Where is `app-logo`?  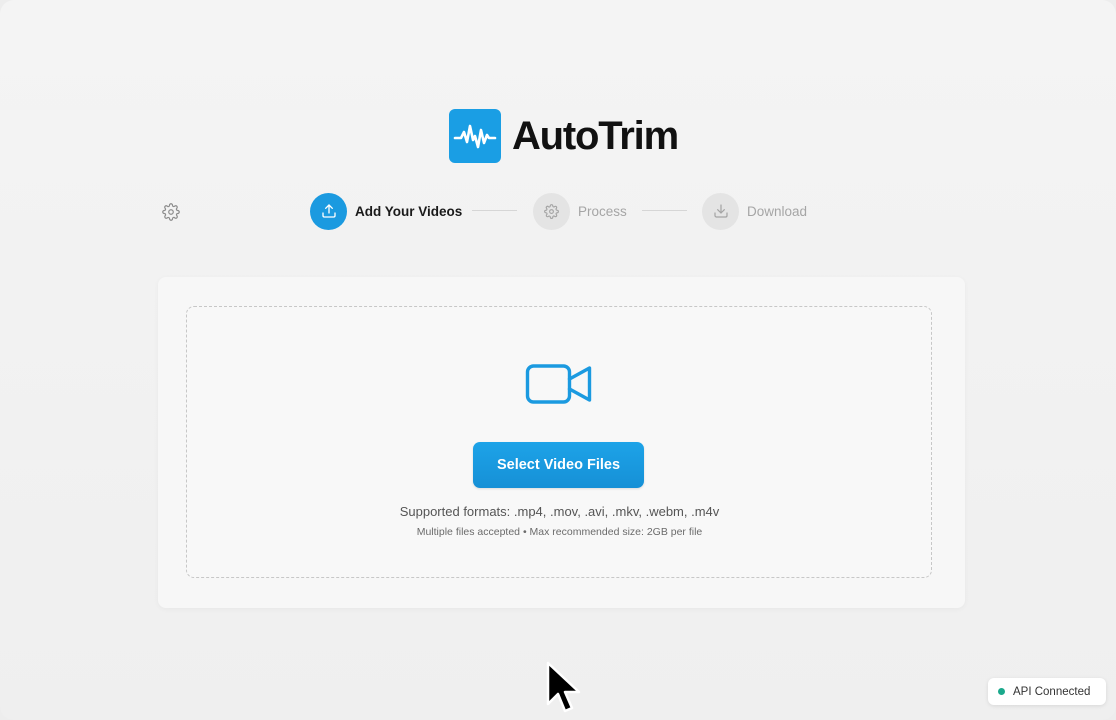
app-logo is located at coordinates (475, 136).